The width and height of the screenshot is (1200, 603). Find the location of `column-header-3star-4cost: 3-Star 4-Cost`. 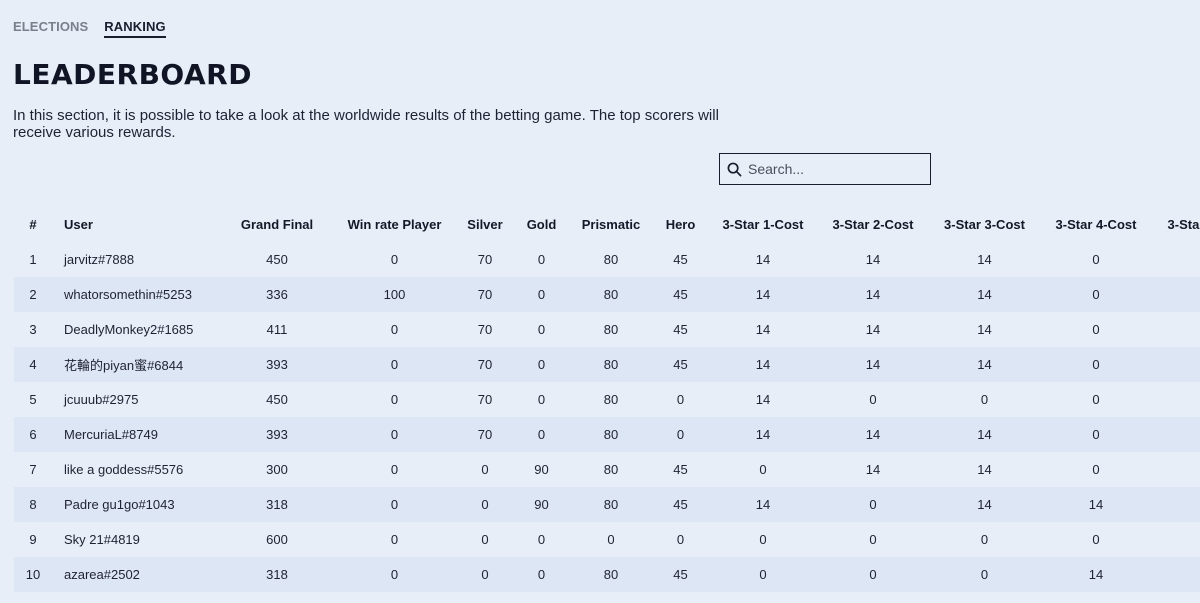

column-header-3star-4cost: 3-Star 4-Cost is located at coordinates (1096, 224).